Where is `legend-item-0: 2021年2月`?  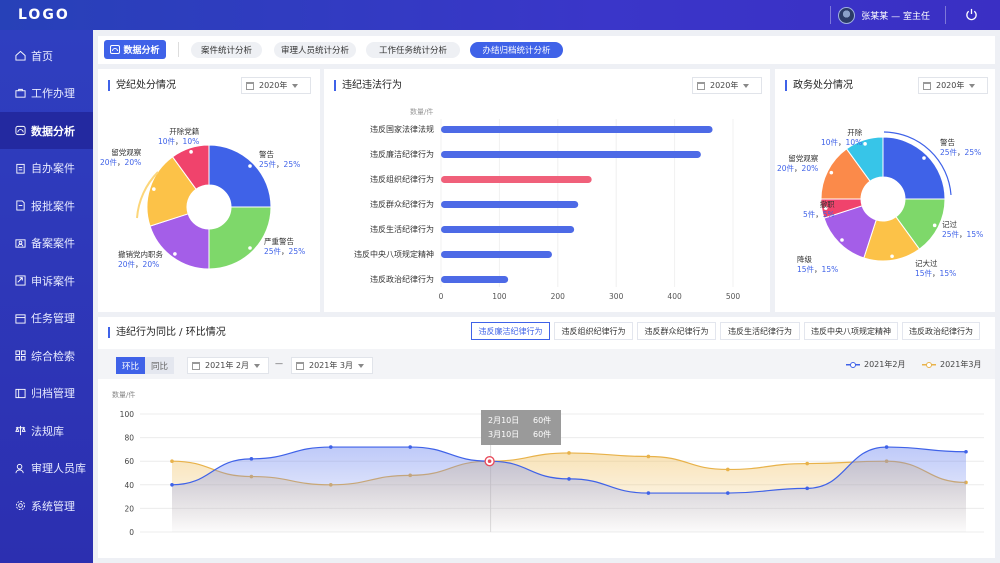
legend-item-0: 2021年2月 is located at coordinates (875, 364).